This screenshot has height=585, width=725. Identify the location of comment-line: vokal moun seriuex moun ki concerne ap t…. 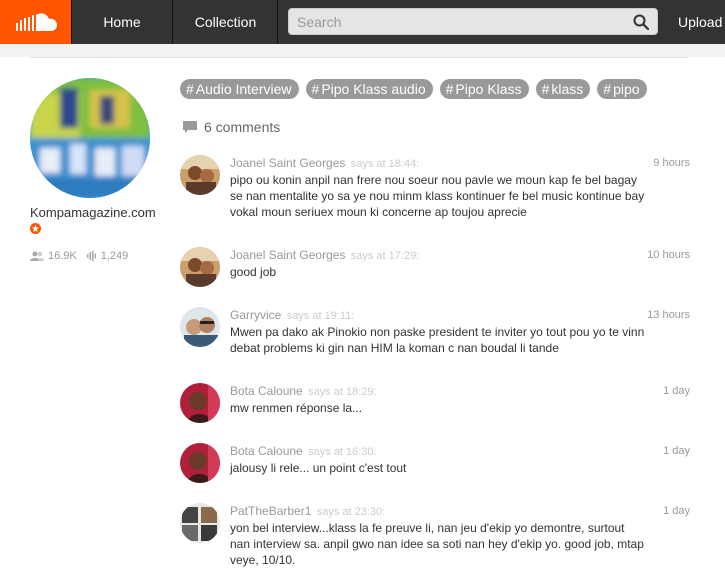
(378, 212).